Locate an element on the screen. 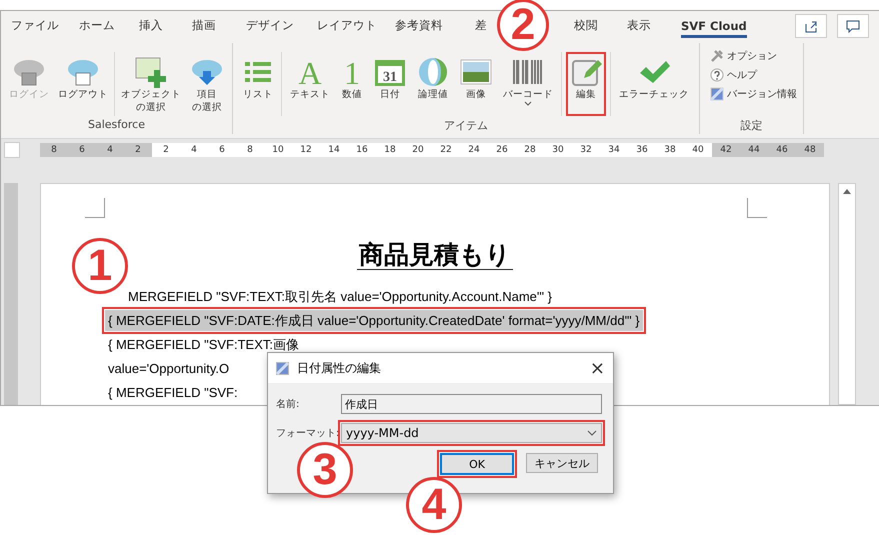 The image size is (879, 535). ruler-number: 48 is located at coordinates (810, 150).